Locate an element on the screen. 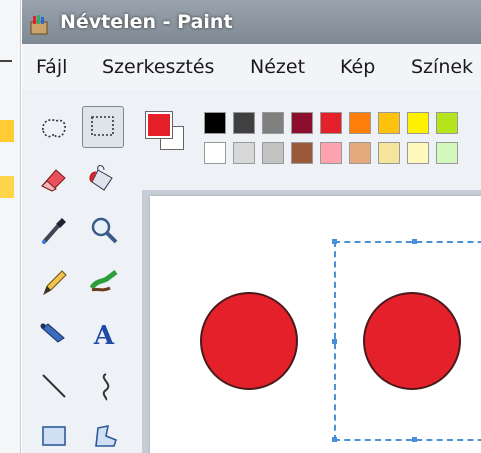 This screenshot has height=453, width=481. polygon-tool is located at coordinates (104, 434).